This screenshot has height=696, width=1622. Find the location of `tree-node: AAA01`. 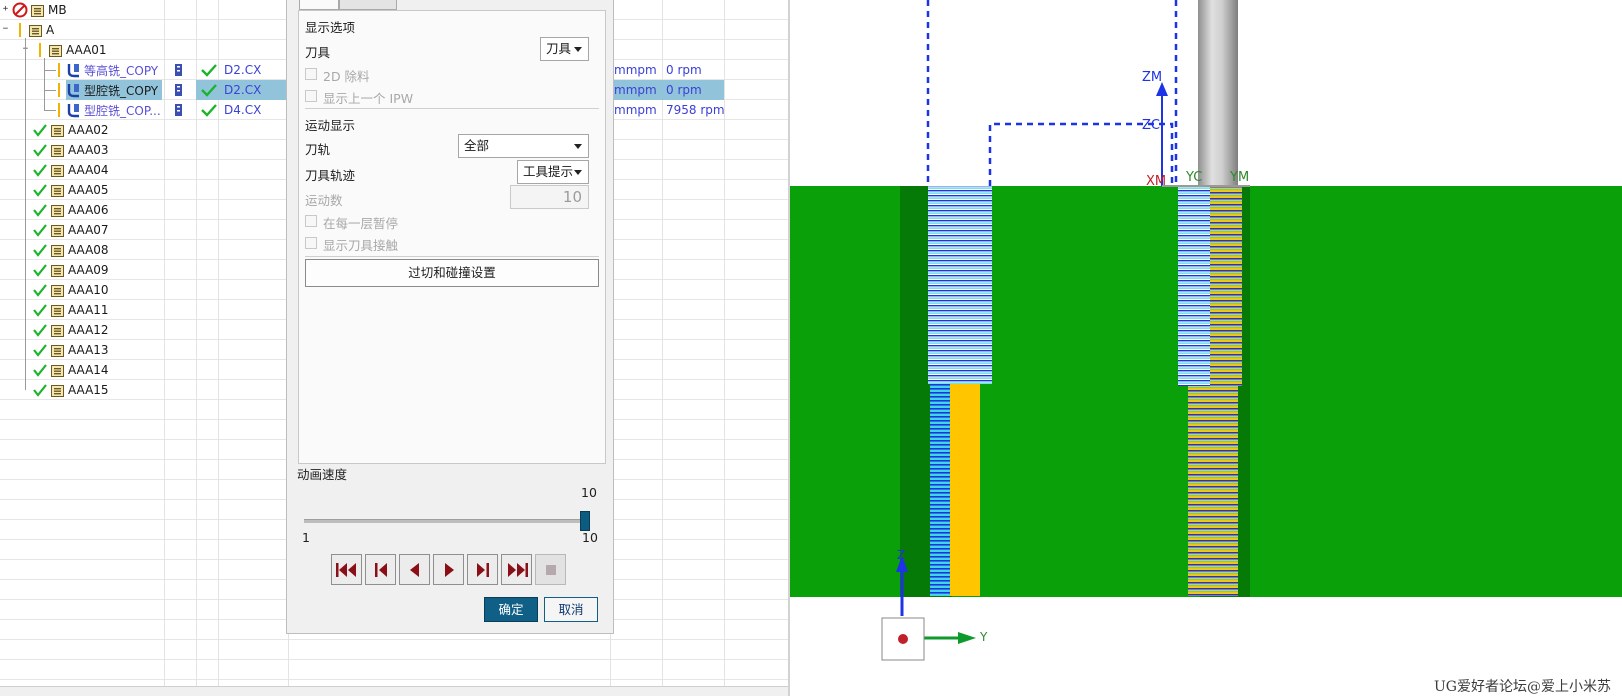

tree-node: AAA01 is located at coordinates (79, 50).